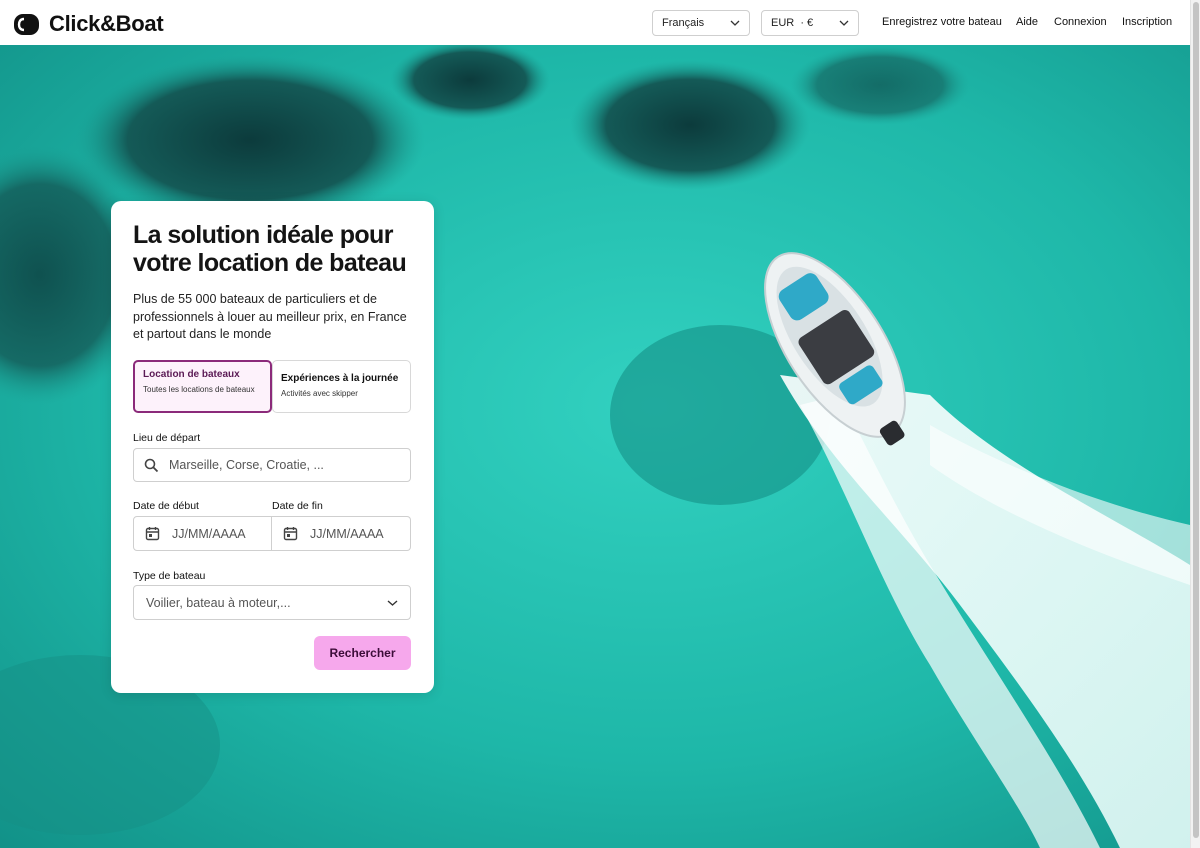  Describe the element at coordinates (792, 23) in the screenshot. I see `currency-value: EUR · €` at that location.